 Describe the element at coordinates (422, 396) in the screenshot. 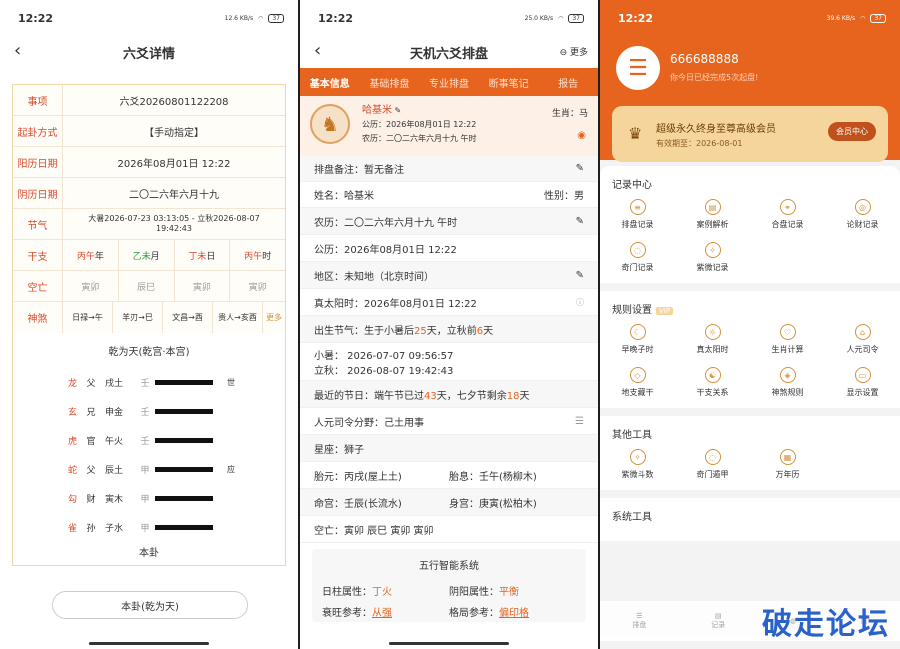

I see `festival-row: 最近的节日：端午节已过43天，七夕节剩余18天` at that location.